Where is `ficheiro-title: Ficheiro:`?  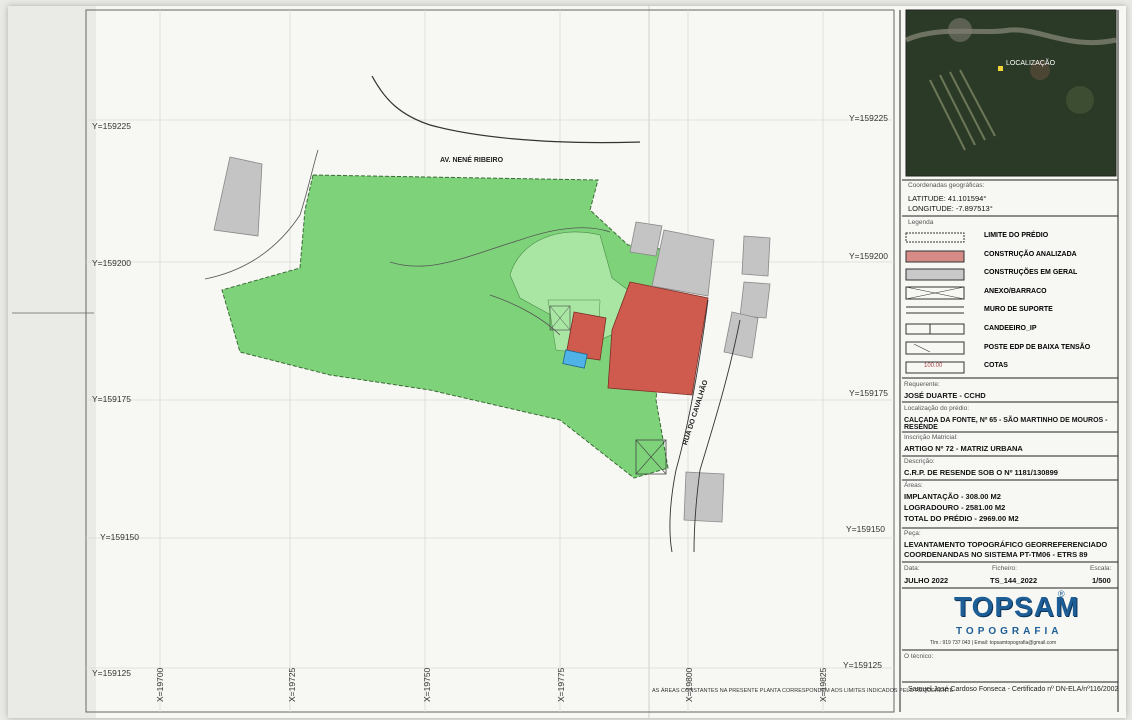 ficheiro-title: Ficheiro: is located at coordinates (1004, 568).